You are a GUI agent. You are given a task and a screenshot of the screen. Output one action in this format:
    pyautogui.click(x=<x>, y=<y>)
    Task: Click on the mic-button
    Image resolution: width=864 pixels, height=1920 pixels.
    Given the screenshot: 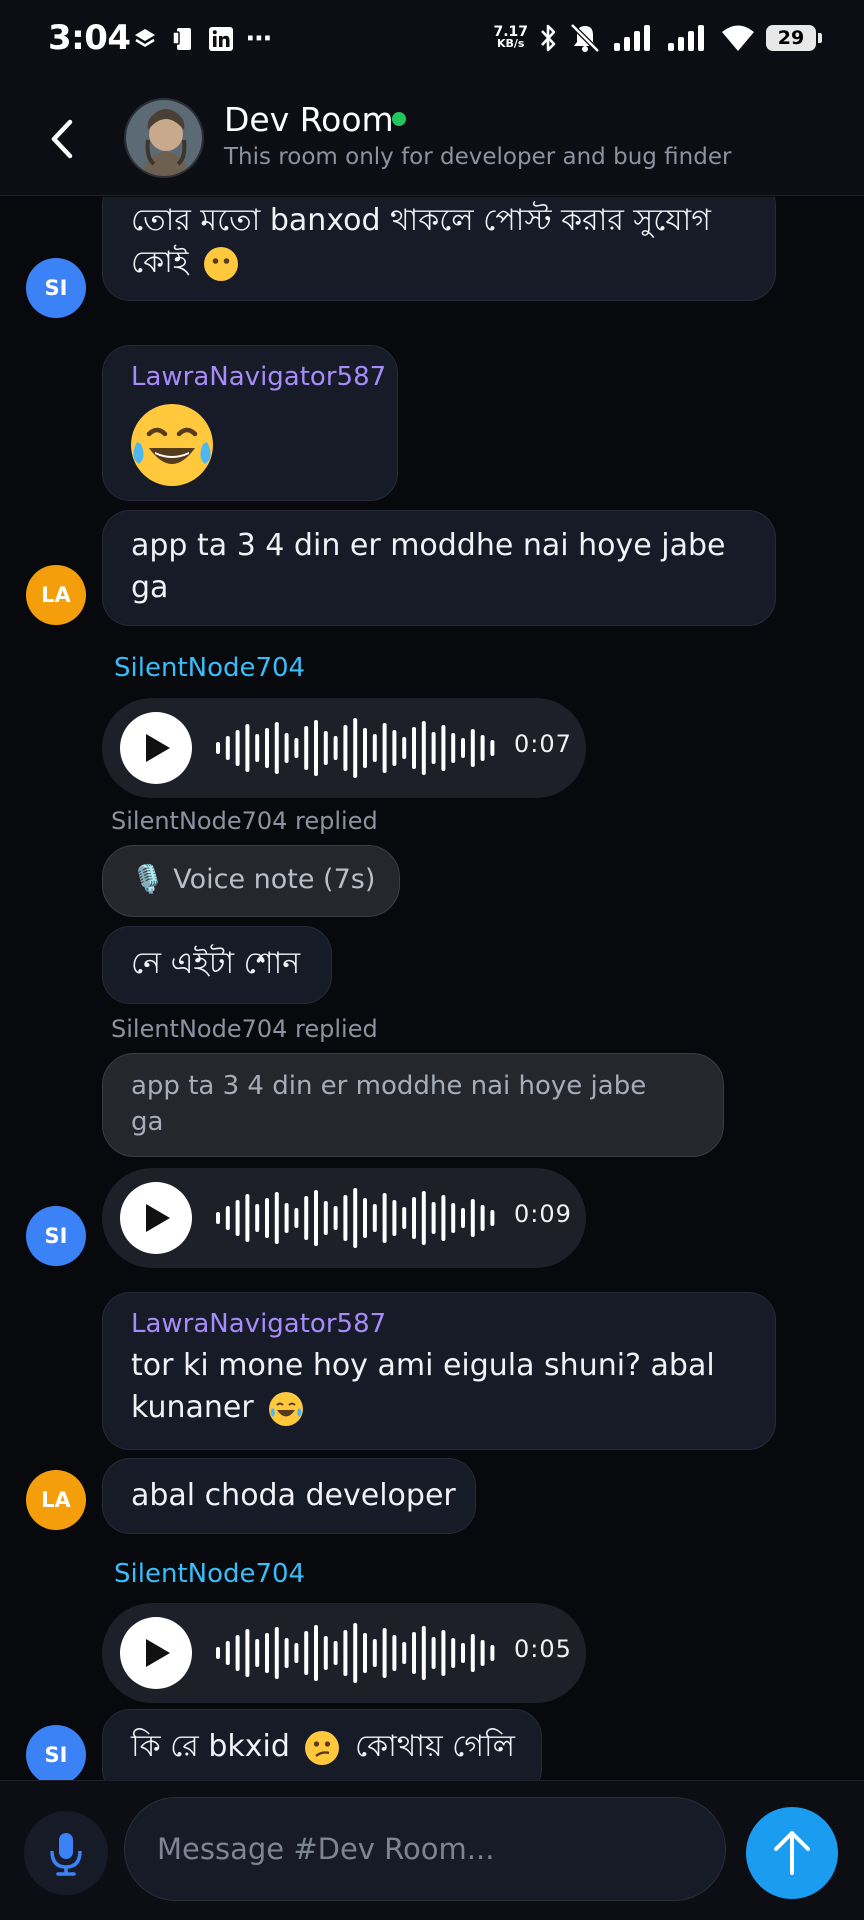 What is the action you would take?
    pyautogui.click(x=66, y=1853)
    